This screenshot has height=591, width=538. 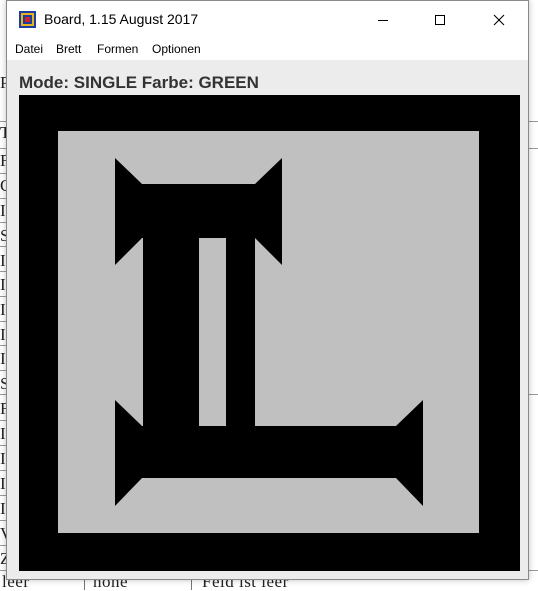 I want to click on menu-bar: Datei Brett Formen Optionen, so click(x=267, y=49).